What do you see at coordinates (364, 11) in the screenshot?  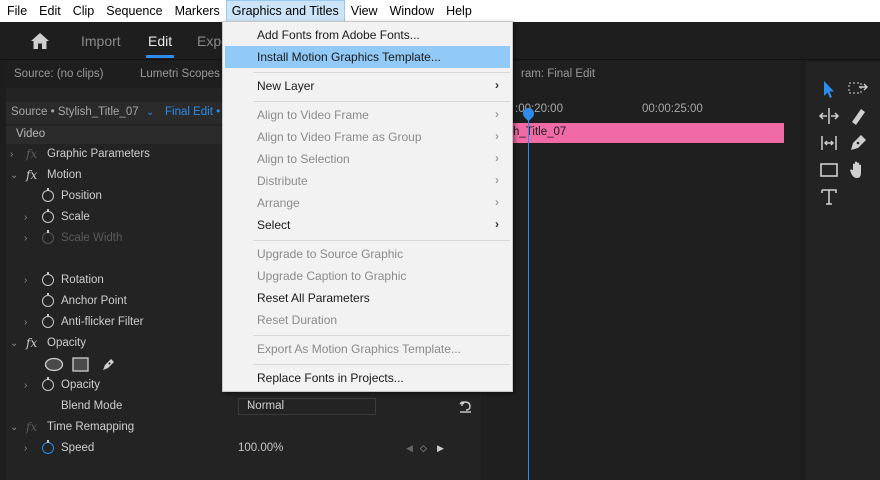 I see `menu-view: View` at bounding box center [364, 11].